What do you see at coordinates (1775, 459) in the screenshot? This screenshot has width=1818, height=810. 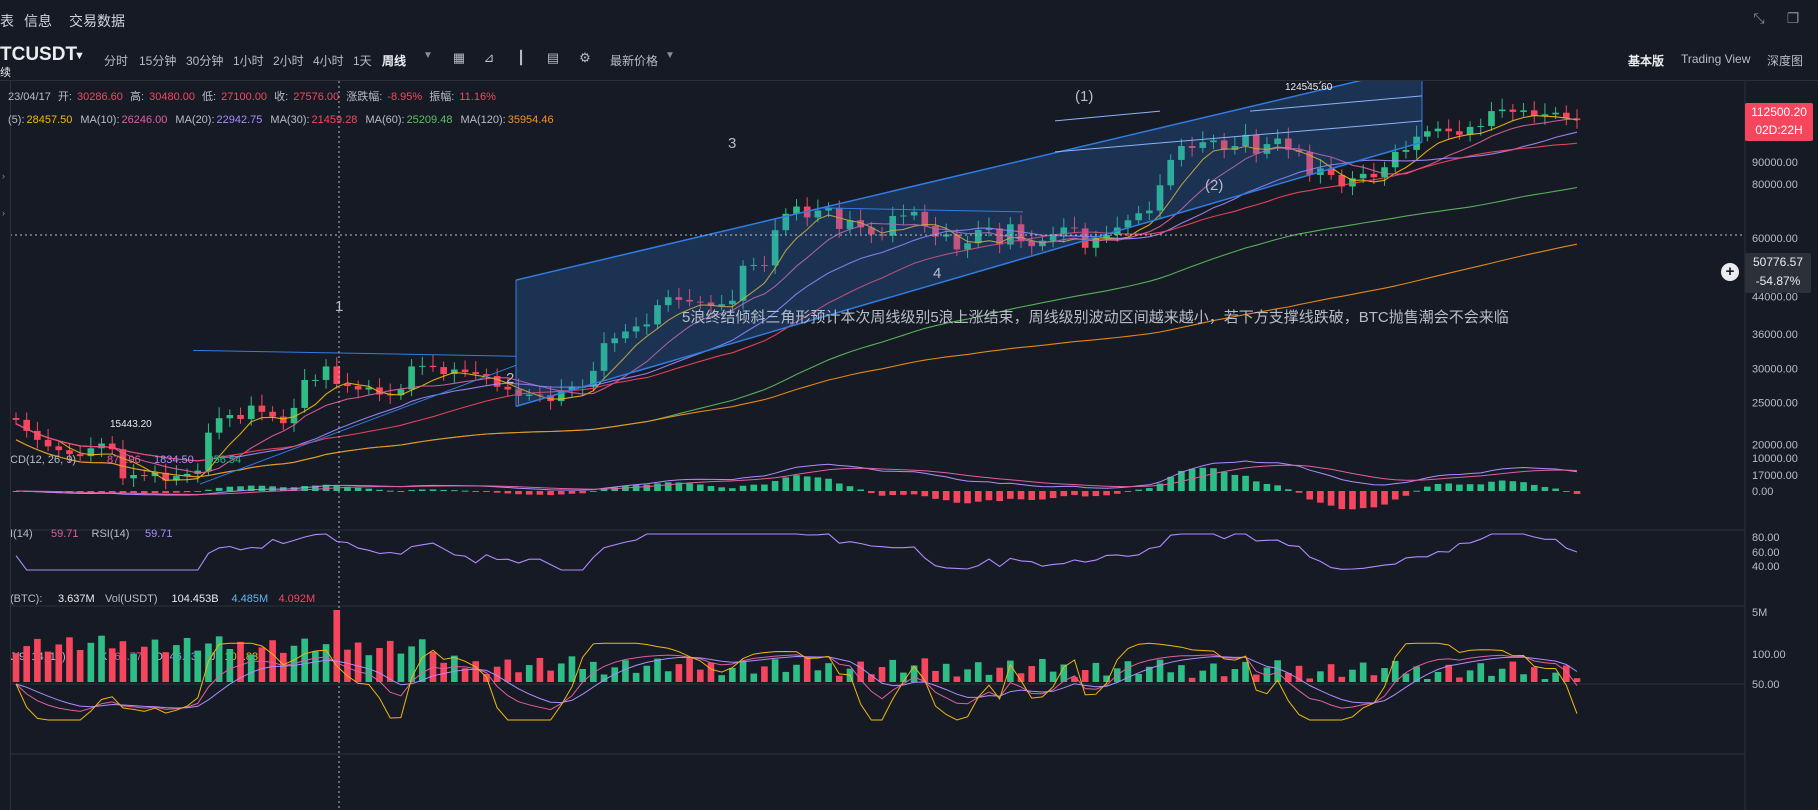 I see `indicator-tick: 10000.00` at bounding box center [1775, 459].